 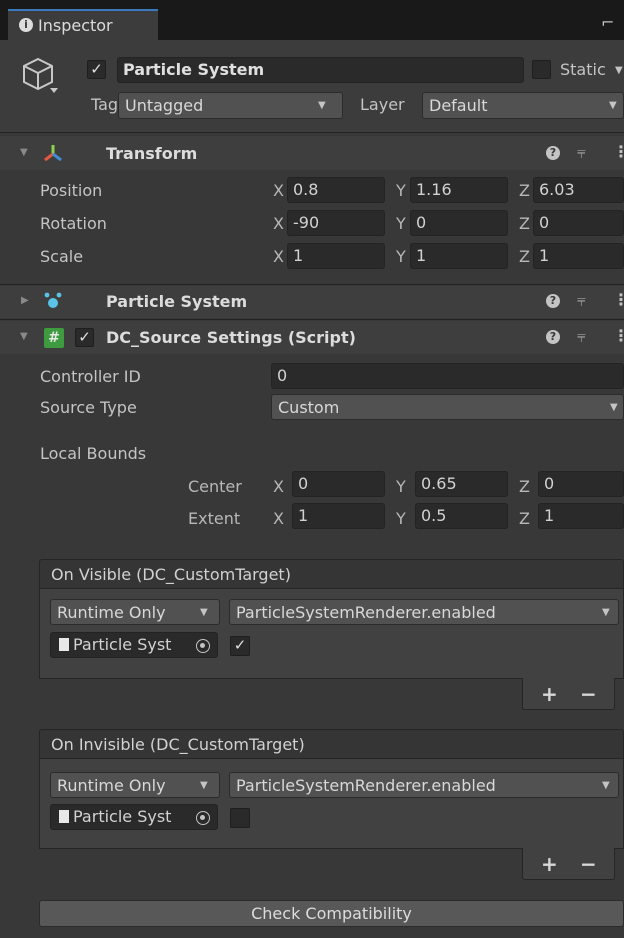 I want to click on on-visible-function-dropdown: ParticleSystemRenderer.enabled, so click(x=424, y=612).